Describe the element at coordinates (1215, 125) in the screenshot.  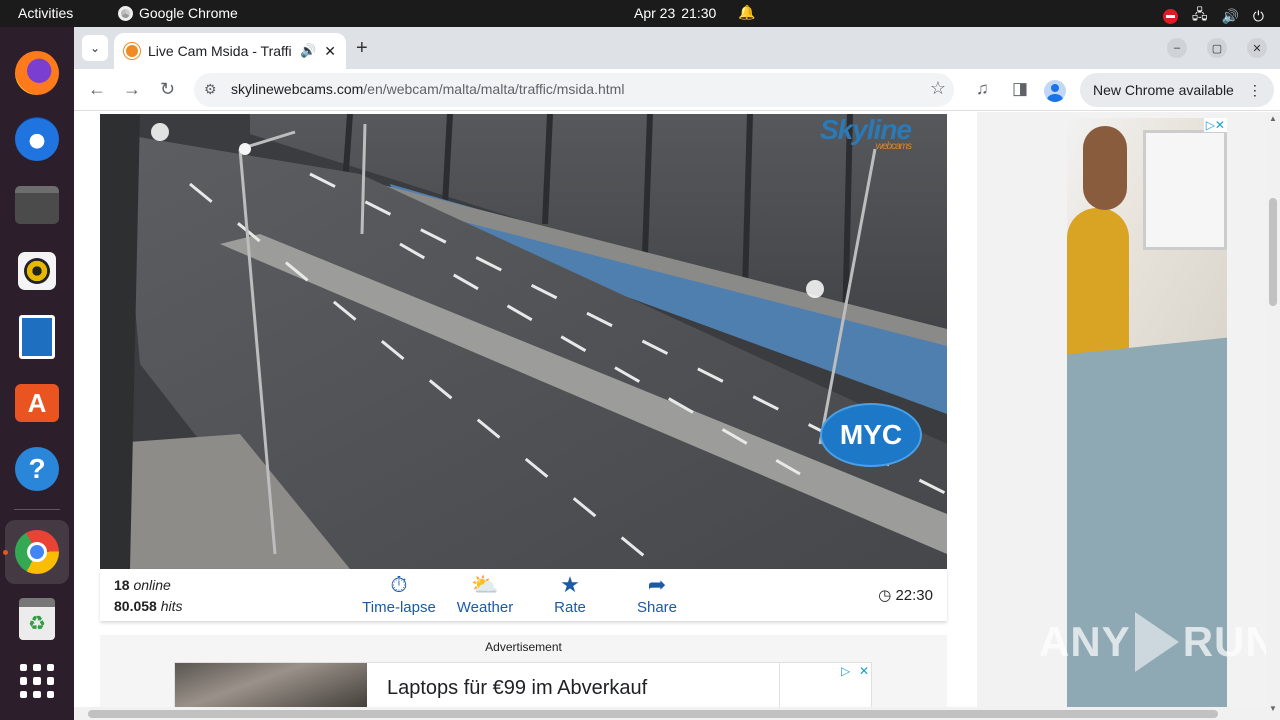
I see `adchoices-close-icon: ▷✕` at that location.